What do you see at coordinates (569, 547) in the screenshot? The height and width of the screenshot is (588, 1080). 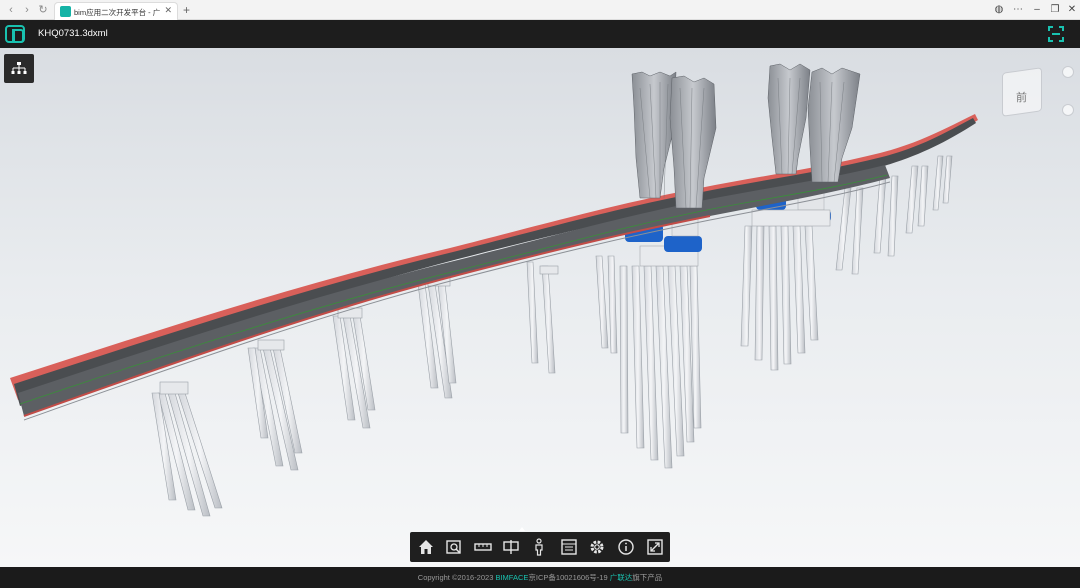 I see `property-list-icon` at bounding box center [569, 547].